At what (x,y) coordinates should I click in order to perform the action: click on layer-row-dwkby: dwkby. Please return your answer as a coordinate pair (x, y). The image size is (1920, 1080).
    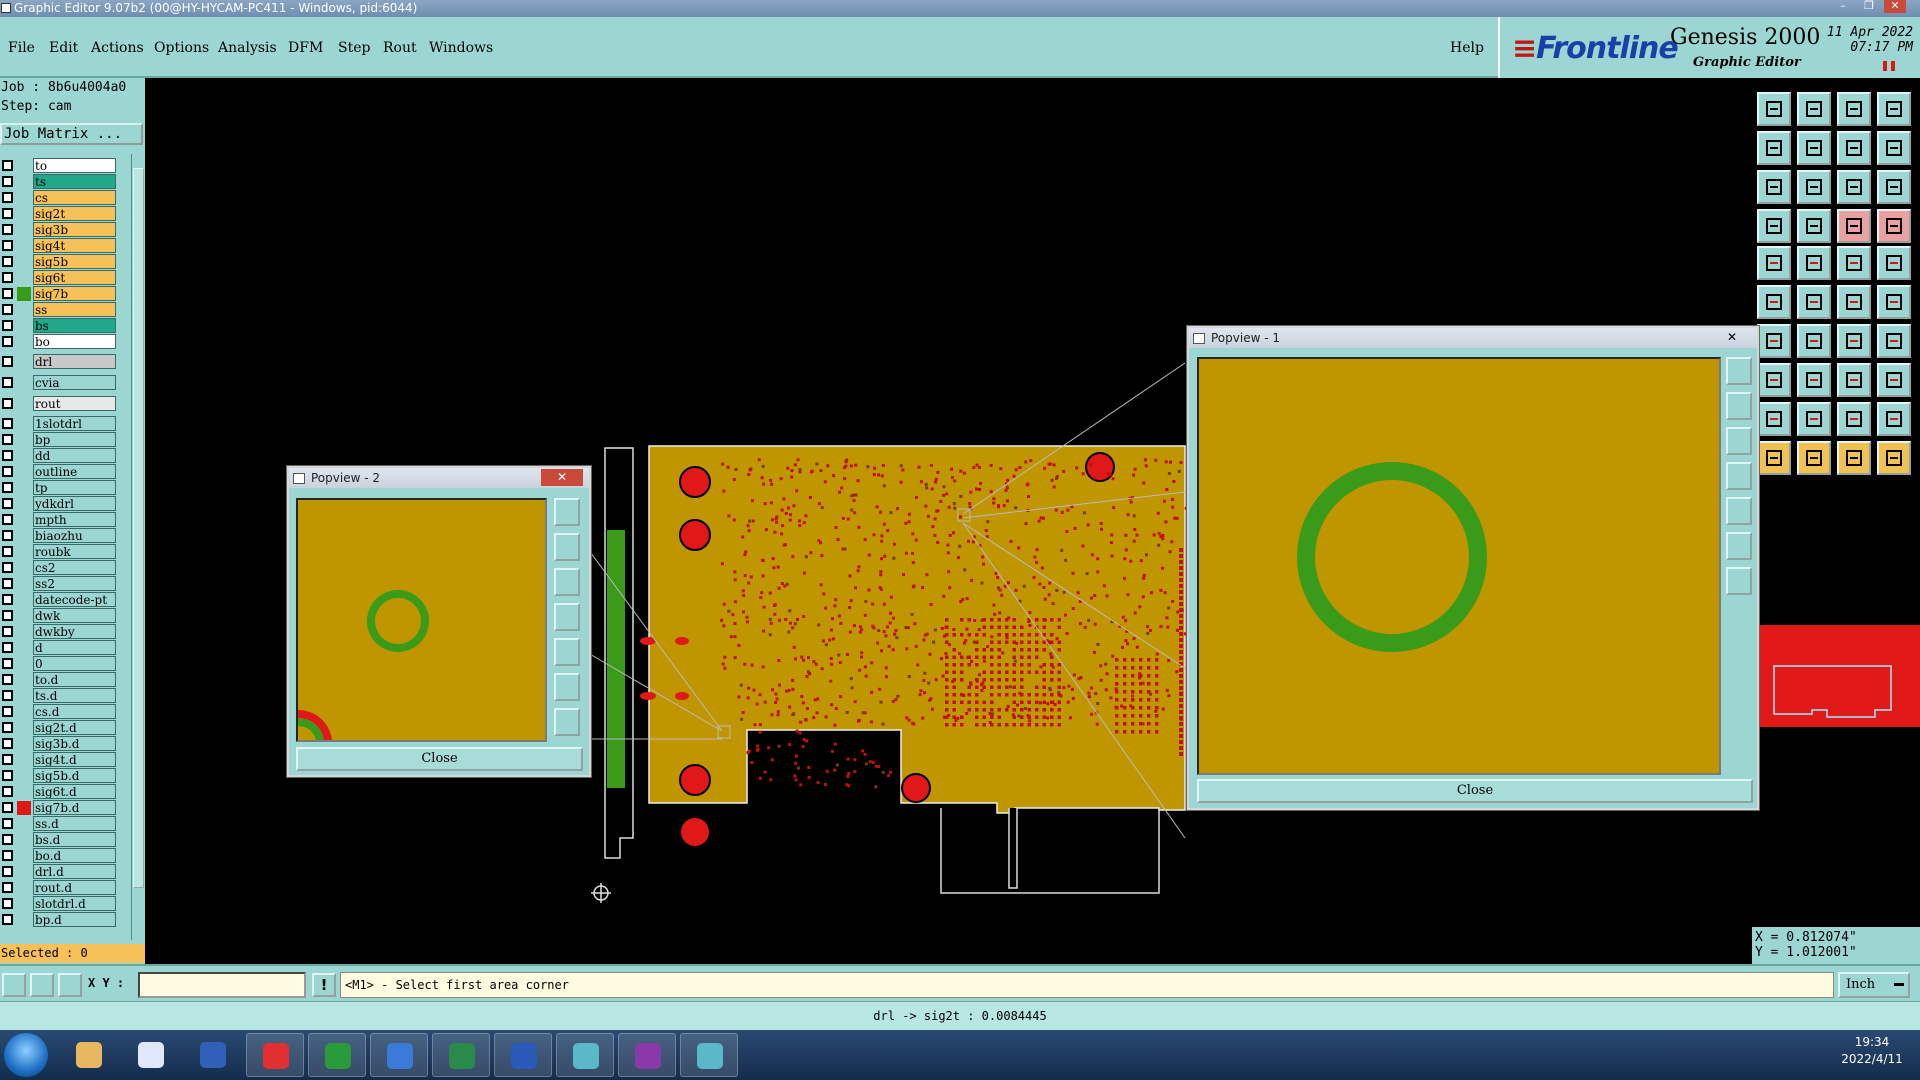
    Looking at the image, I should click on (66, 632).